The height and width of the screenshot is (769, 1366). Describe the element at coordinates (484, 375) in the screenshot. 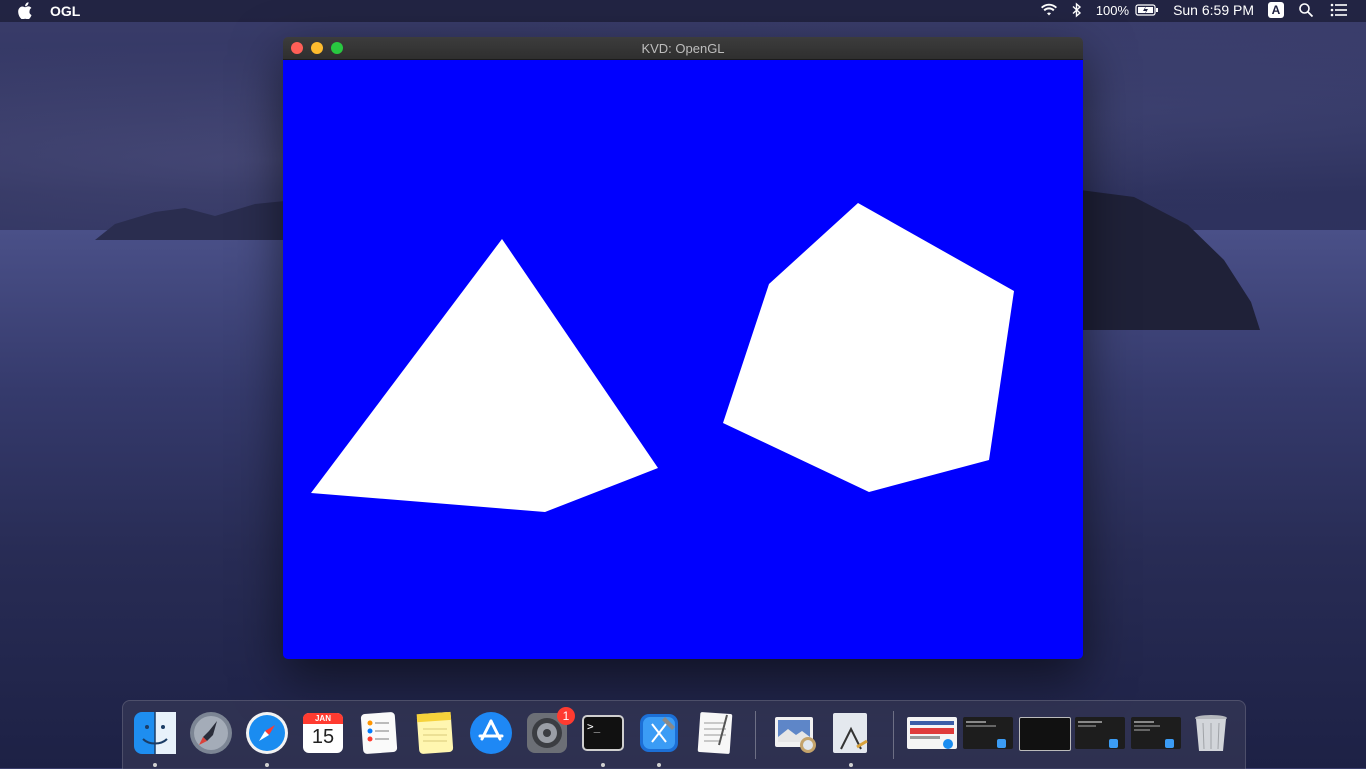

I see `pyramid-shape` at that location.